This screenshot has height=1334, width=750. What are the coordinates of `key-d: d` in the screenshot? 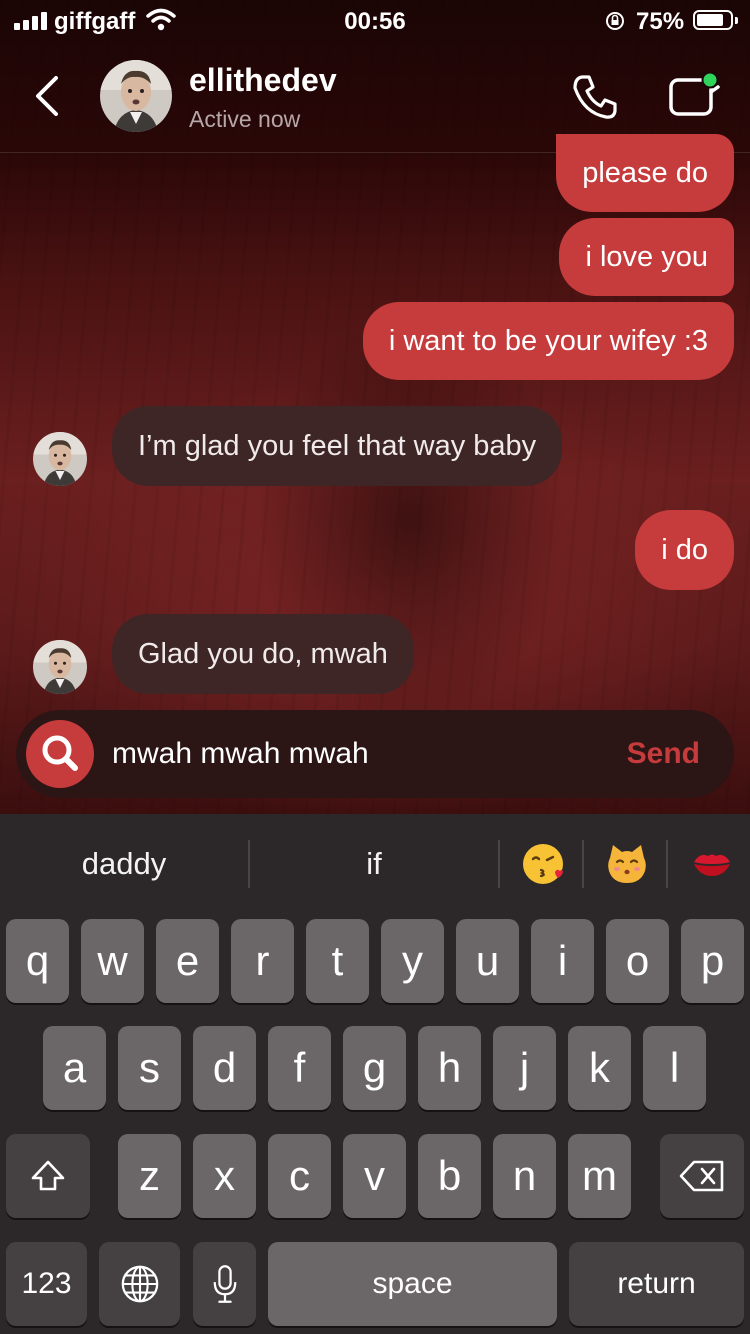 It's located at (224, 1068).